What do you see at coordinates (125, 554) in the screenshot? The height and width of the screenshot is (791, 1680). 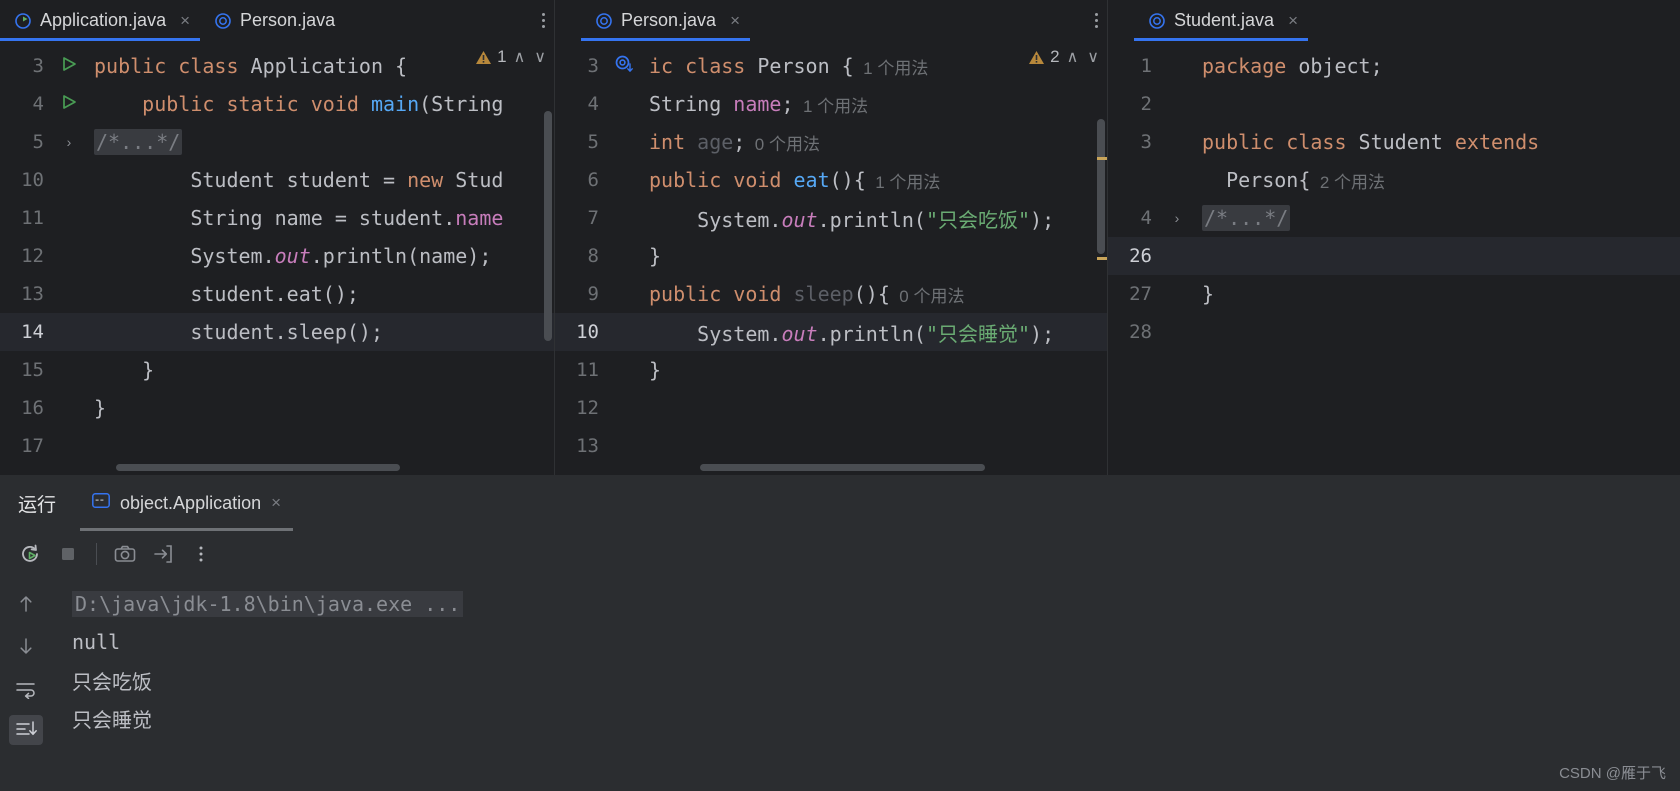 I see `camera-icon` at bounding box center [125, 554].